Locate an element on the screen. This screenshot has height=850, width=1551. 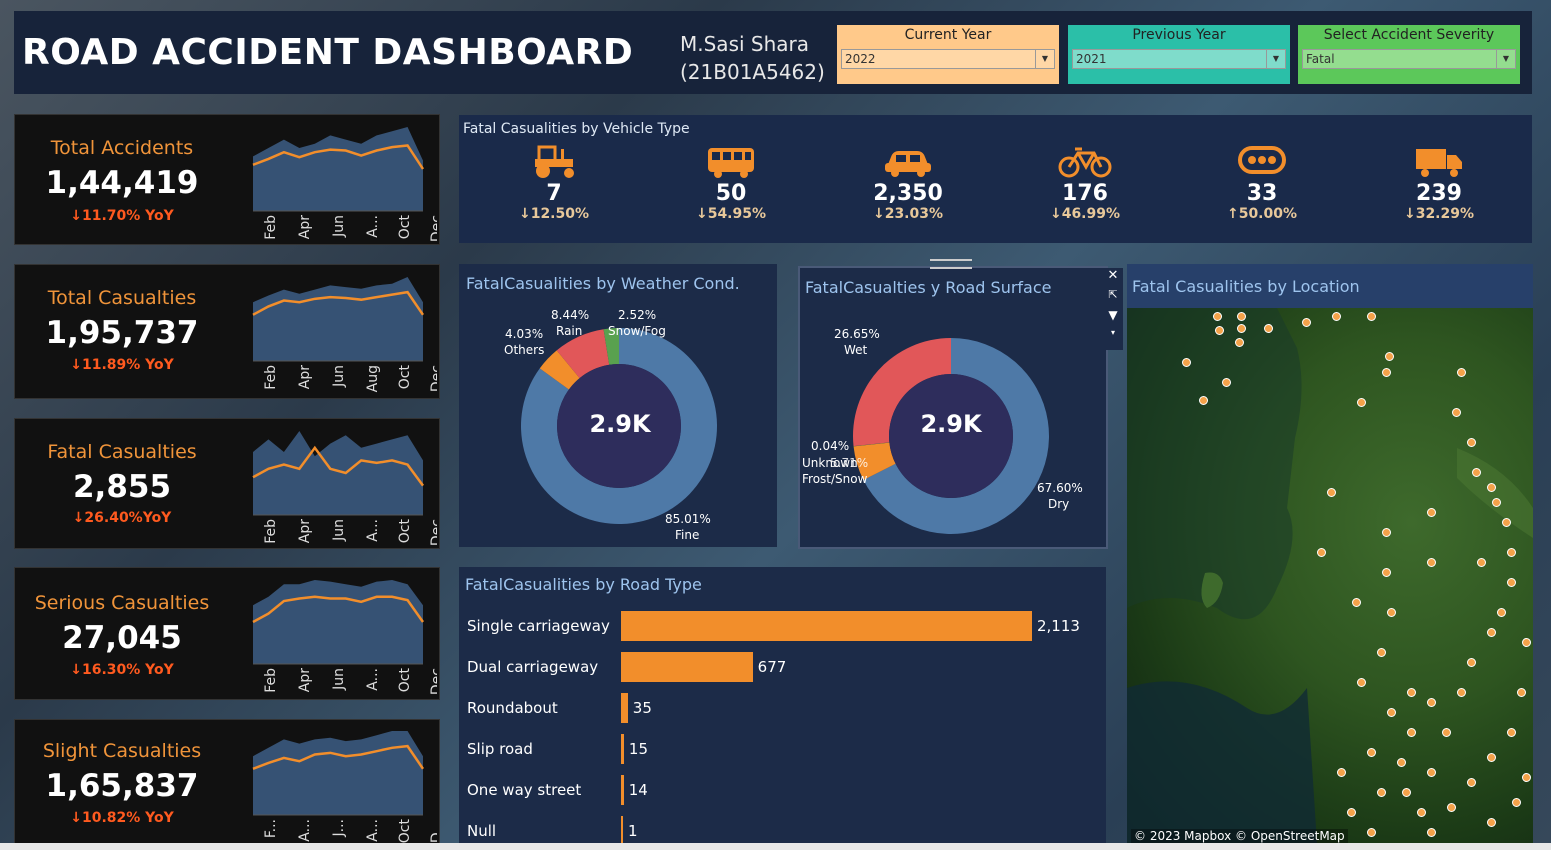
severity-filter: Select Accident Severity Fatal ▼ is located at coordinates (1409, 54).